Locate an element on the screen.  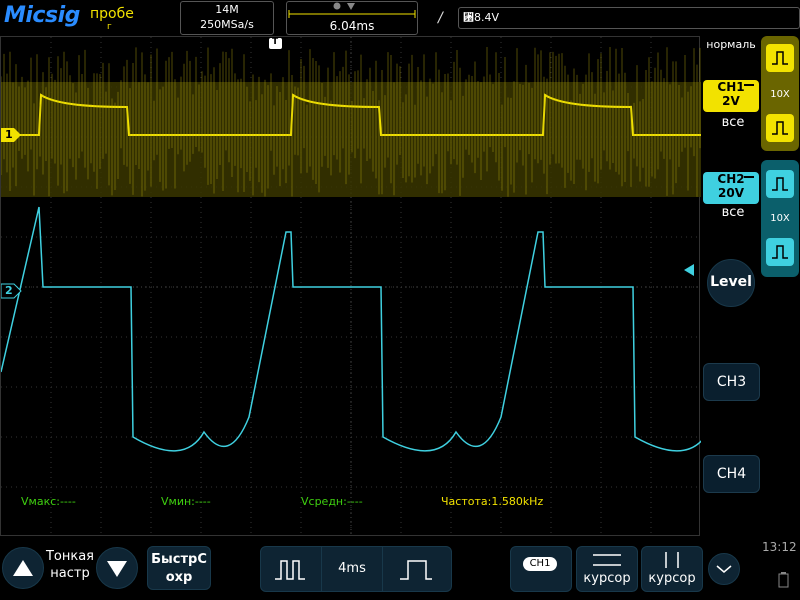
probe-menu-button: пробе is located at coordinates (112, 14).